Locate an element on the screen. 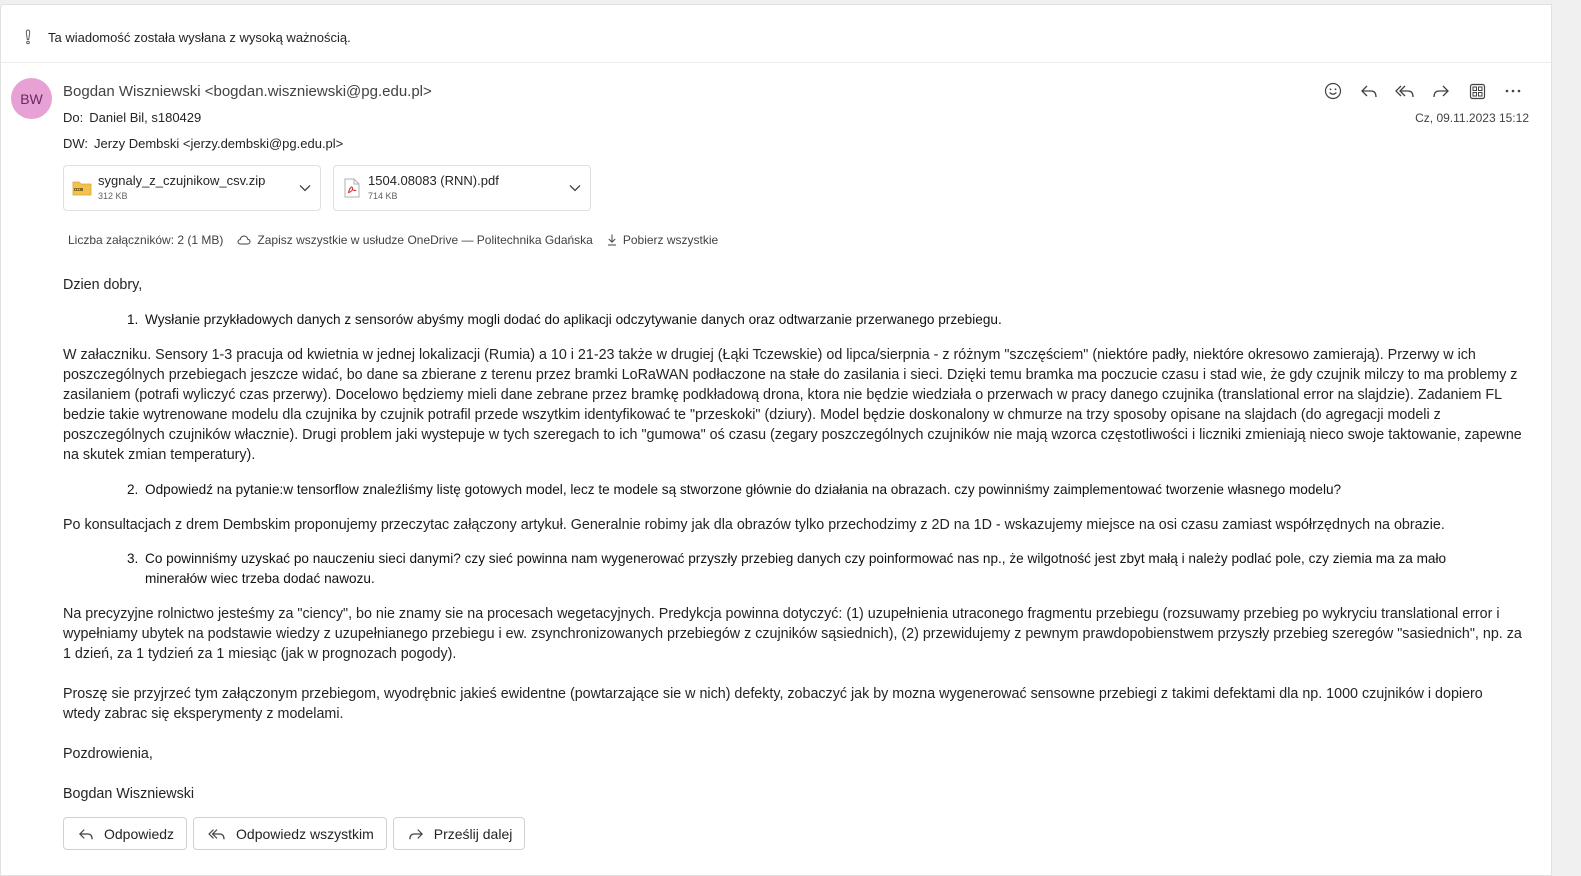  download-all-label: Pobierz wszystkie is located at coordinates (670, 240).